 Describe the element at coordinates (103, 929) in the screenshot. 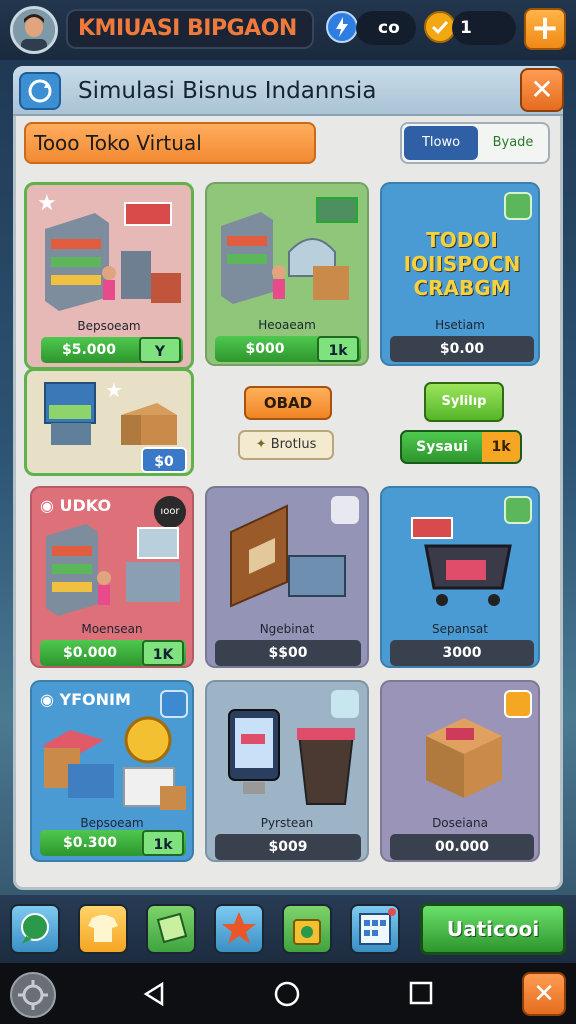

I see `shirt-icon` at that location.